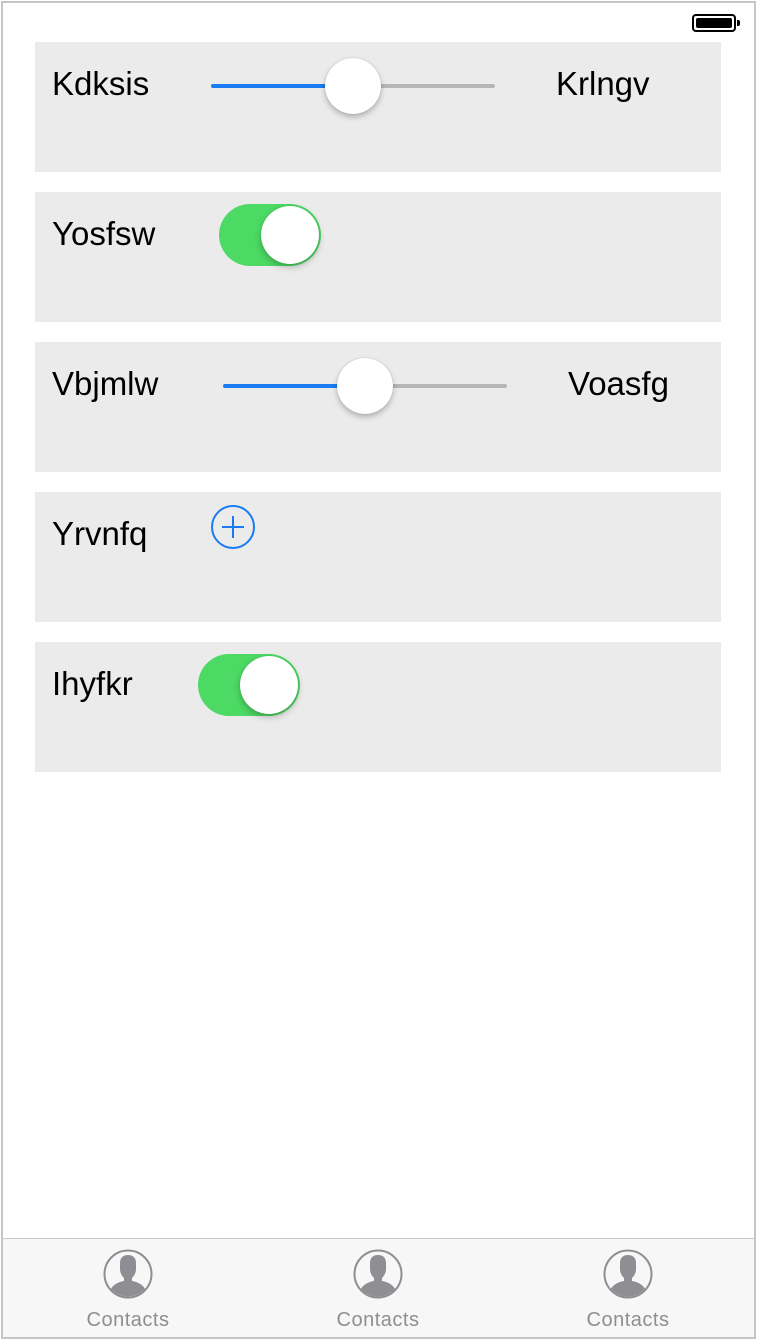  What do you see at coordinates (104, 233) in the screenshot?
I see `row-label: Yosfsw` at bounding box center [104, 233].